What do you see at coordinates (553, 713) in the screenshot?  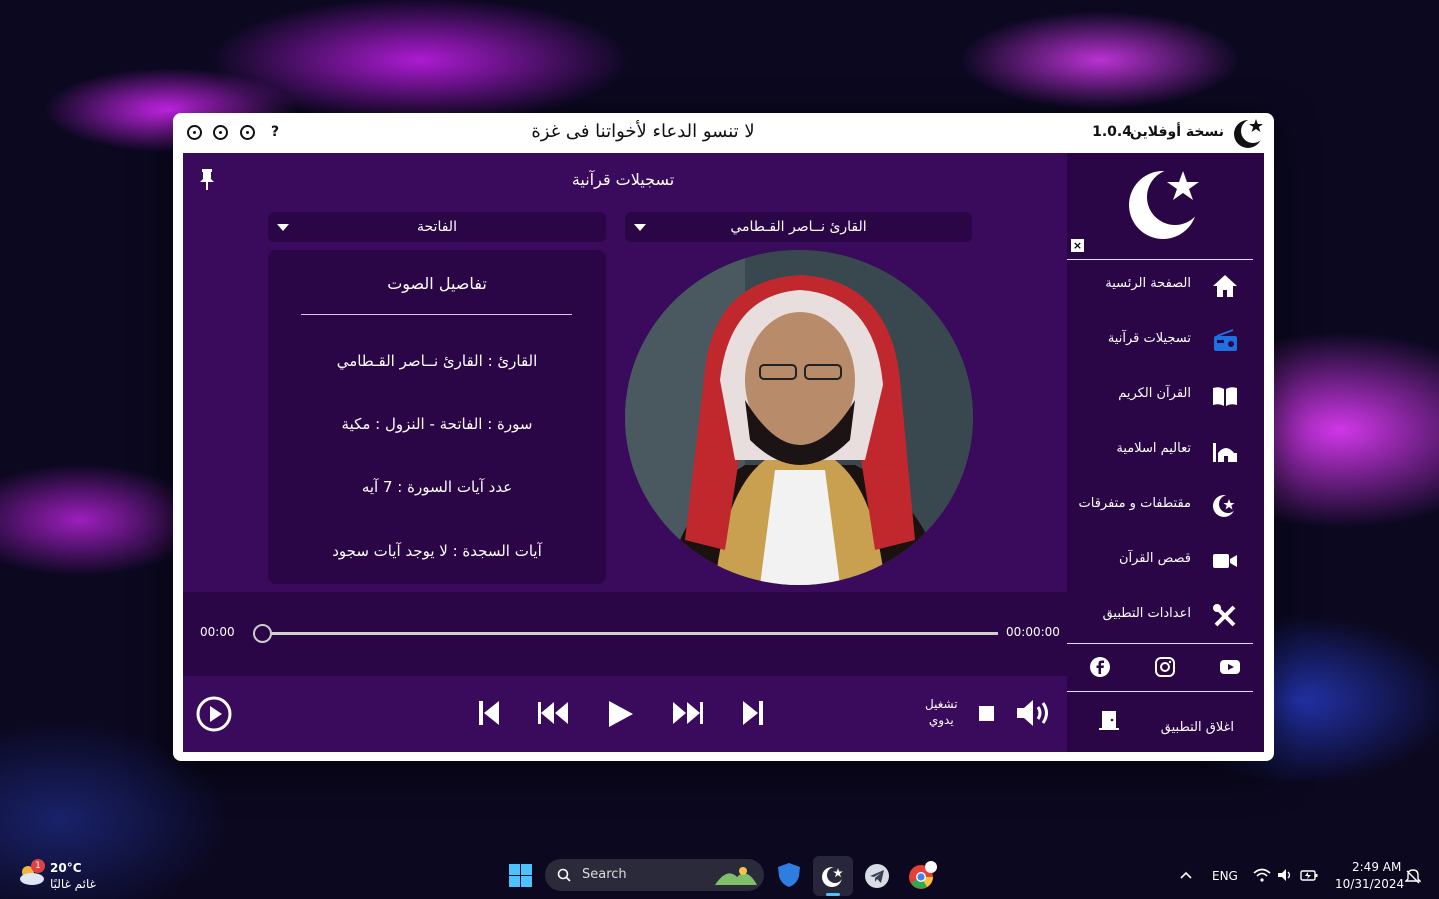 I see `rewind-icon` at bounding box center [553, 713].